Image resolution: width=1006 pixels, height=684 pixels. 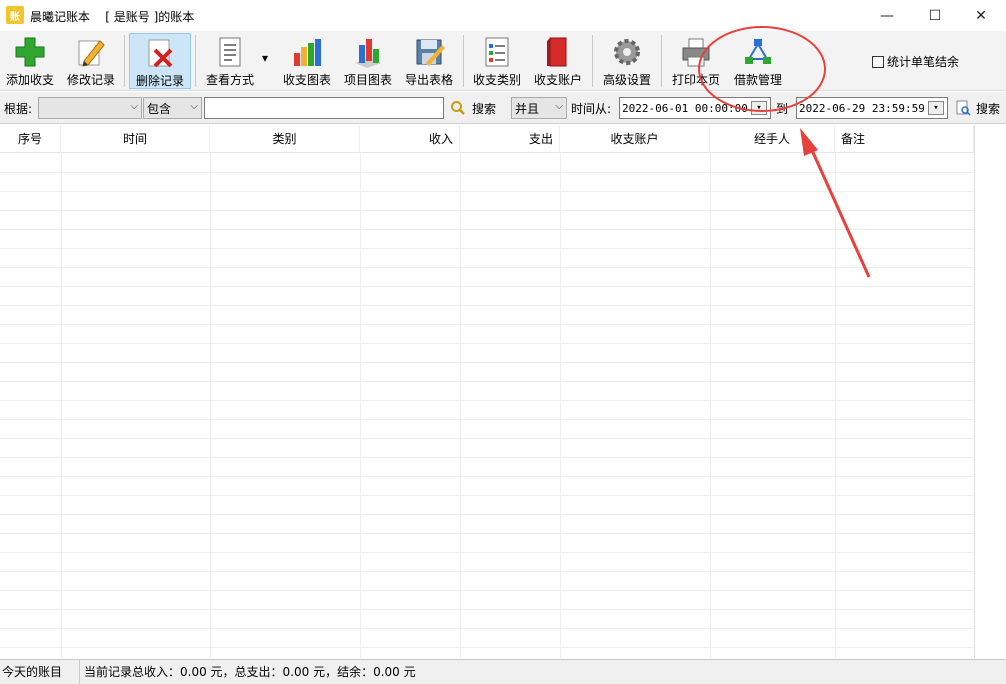 I want to click on bar-chart-icon, so click(x=307, y=52).